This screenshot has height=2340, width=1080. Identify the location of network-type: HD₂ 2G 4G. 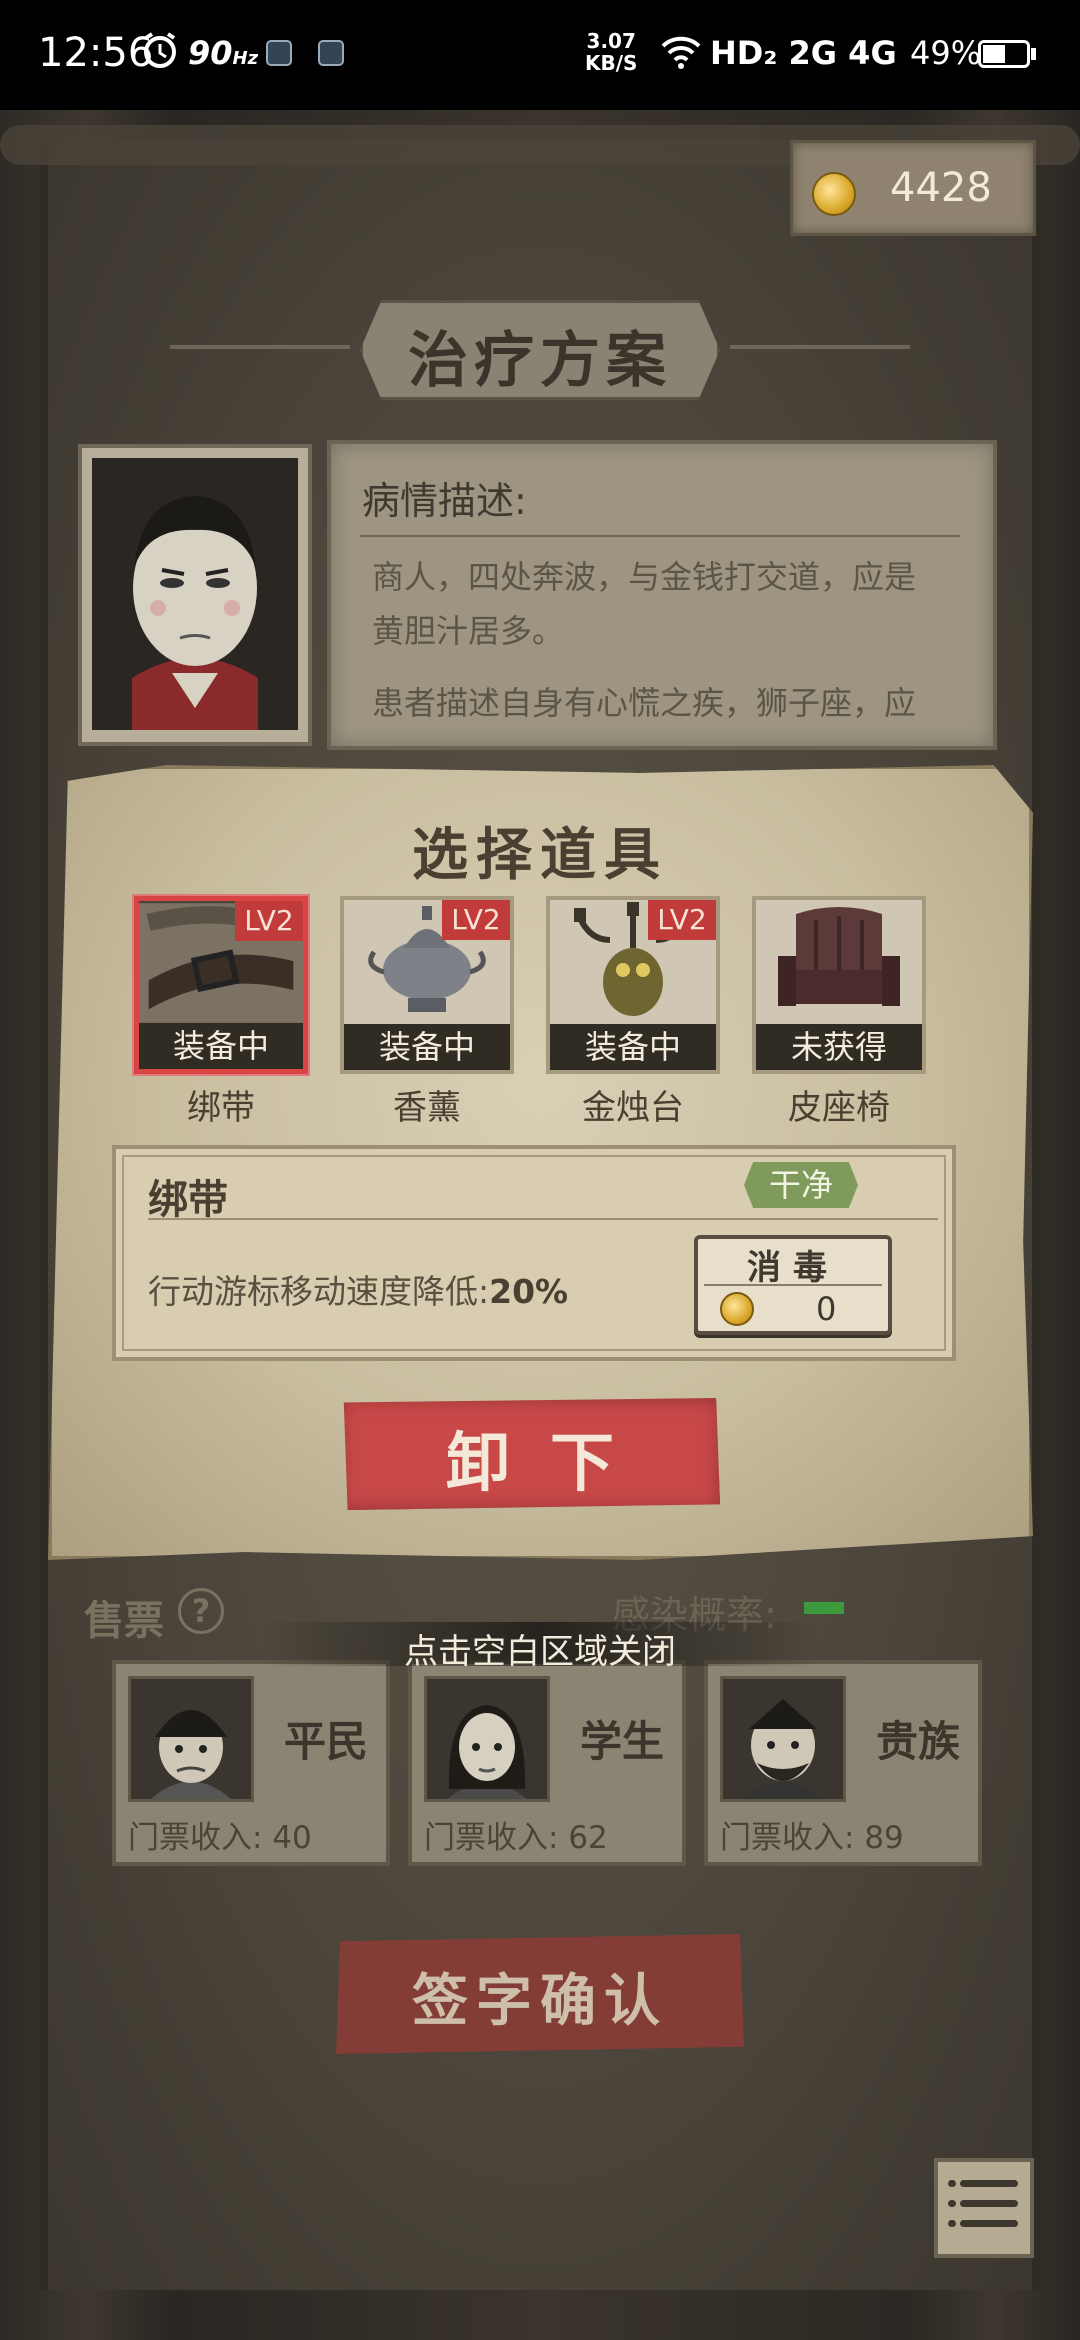
(803, 53).